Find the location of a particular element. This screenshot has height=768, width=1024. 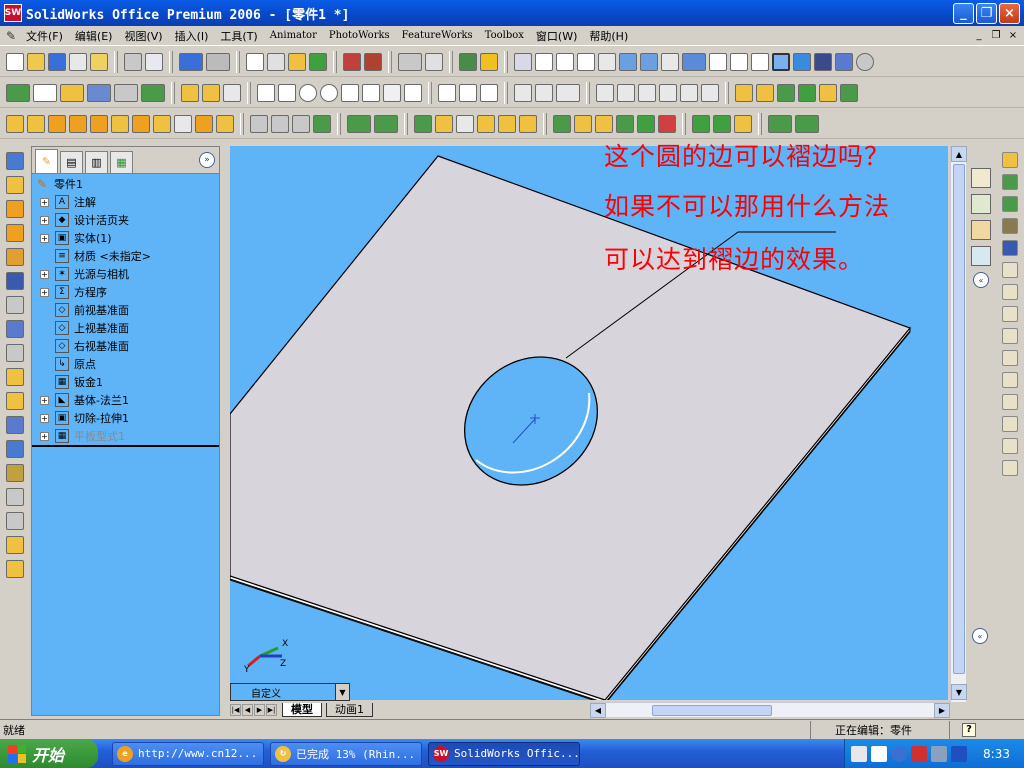

miter-flange-icon is located at coordinates (786, 92).